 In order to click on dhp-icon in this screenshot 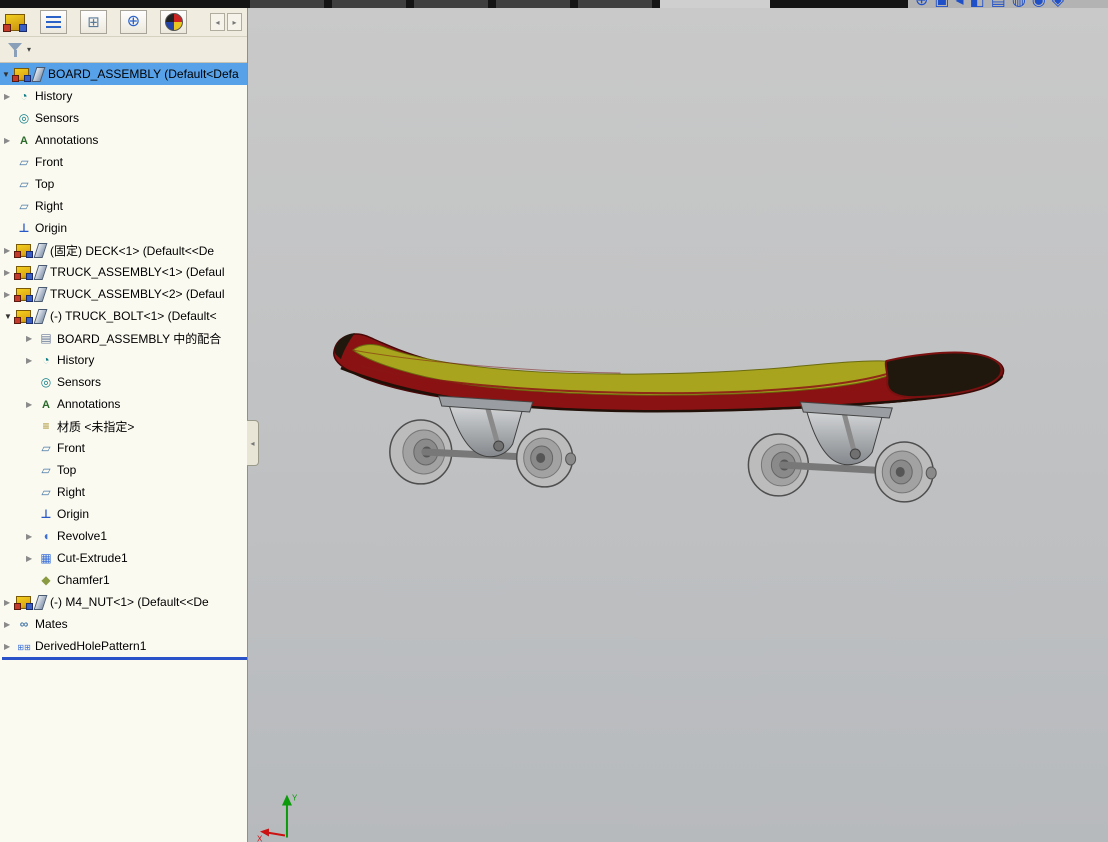, I will do `click(24, 646)`.